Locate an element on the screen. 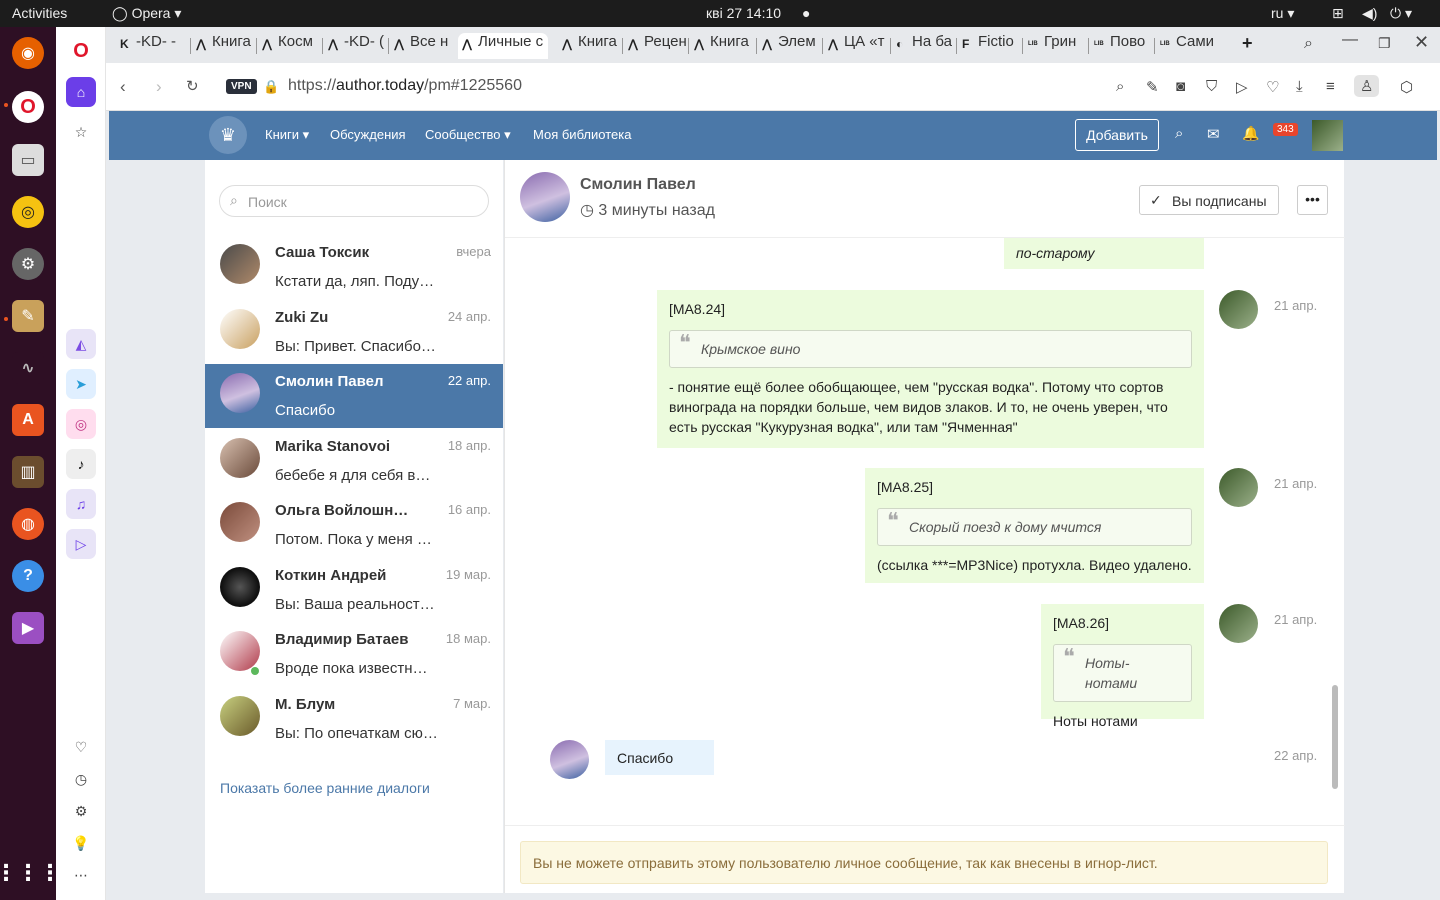  browser-tab: F Fictio is located at coordinates (989, 46).